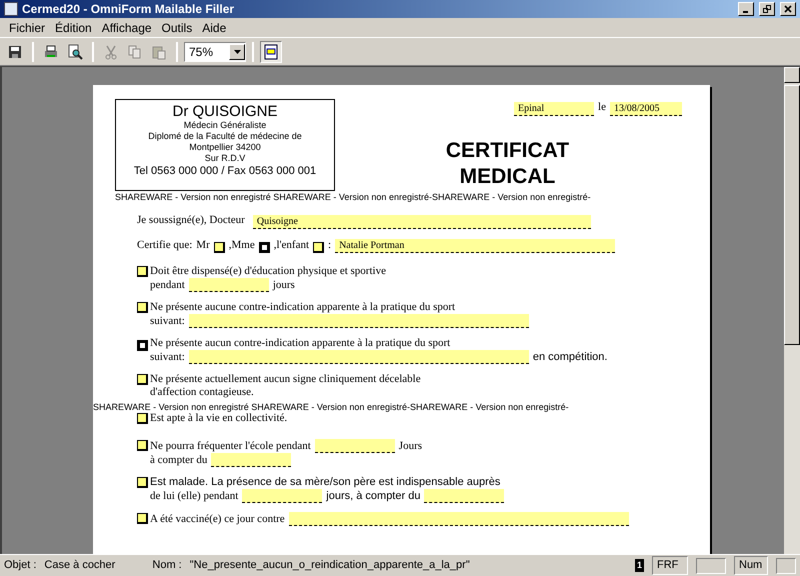  What do you see at coordinates (219, 418) in the screenshot?
I see `form-text: Est apte à la vie en collectivité.` at bounding box center [219, 418].